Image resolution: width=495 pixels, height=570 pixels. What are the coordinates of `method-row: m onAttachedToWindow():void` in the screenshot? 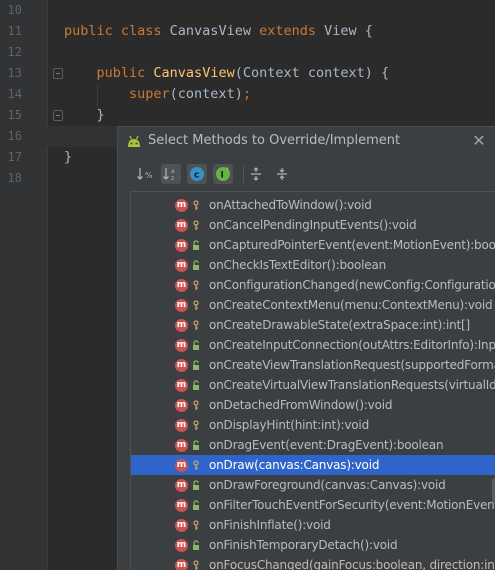 It's located at (313, 205).